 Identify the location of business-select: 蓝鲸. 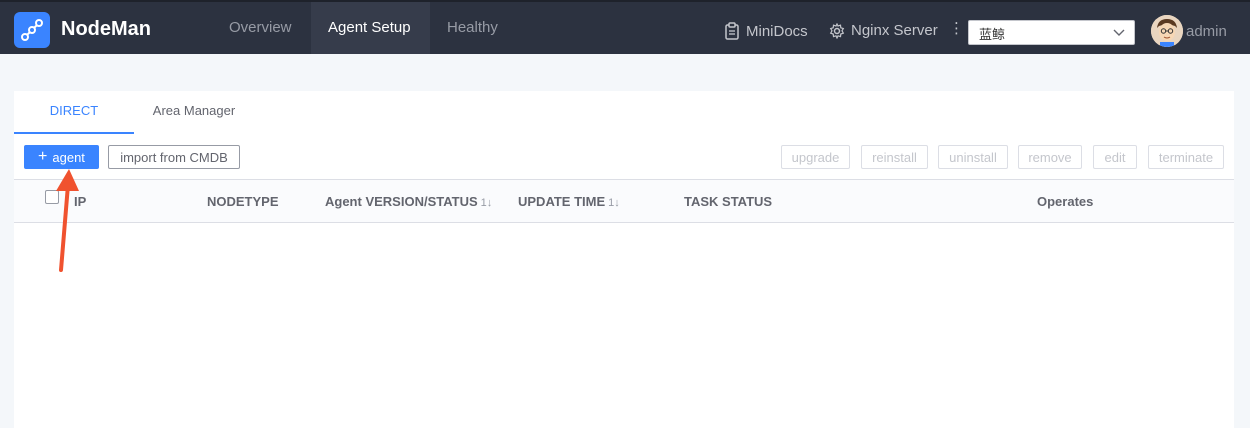
(1051, 32).